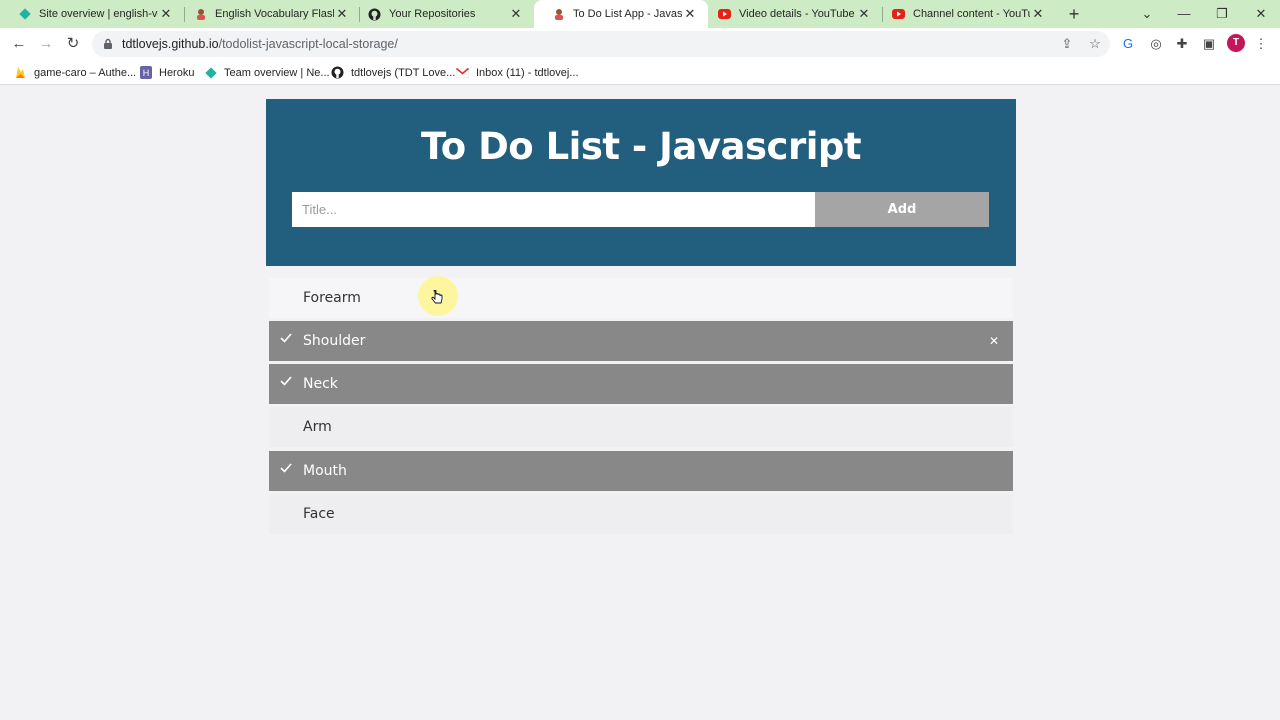  Describe the element at coordinates (98, 14) in the screenshot. I see `tab-title: Site overview | english-voca` at that location.